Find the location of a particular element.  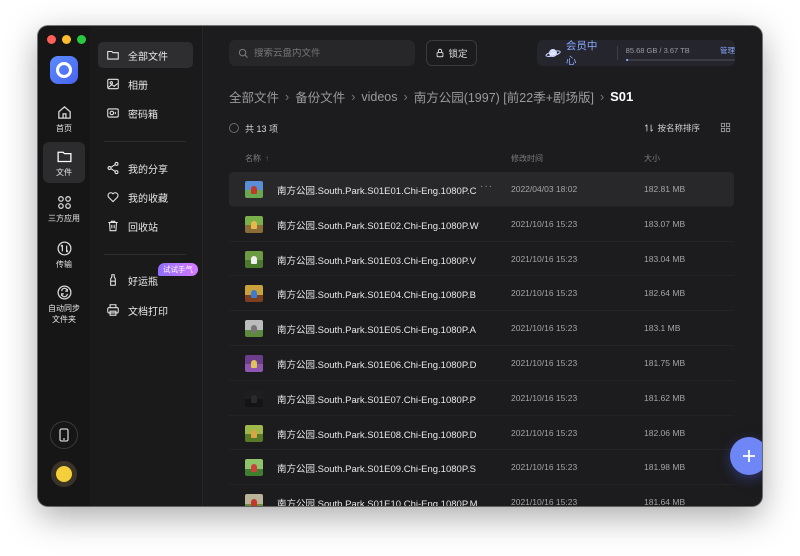

sidebar-item-label: 我的分享 is located at coordinates (148, 170).